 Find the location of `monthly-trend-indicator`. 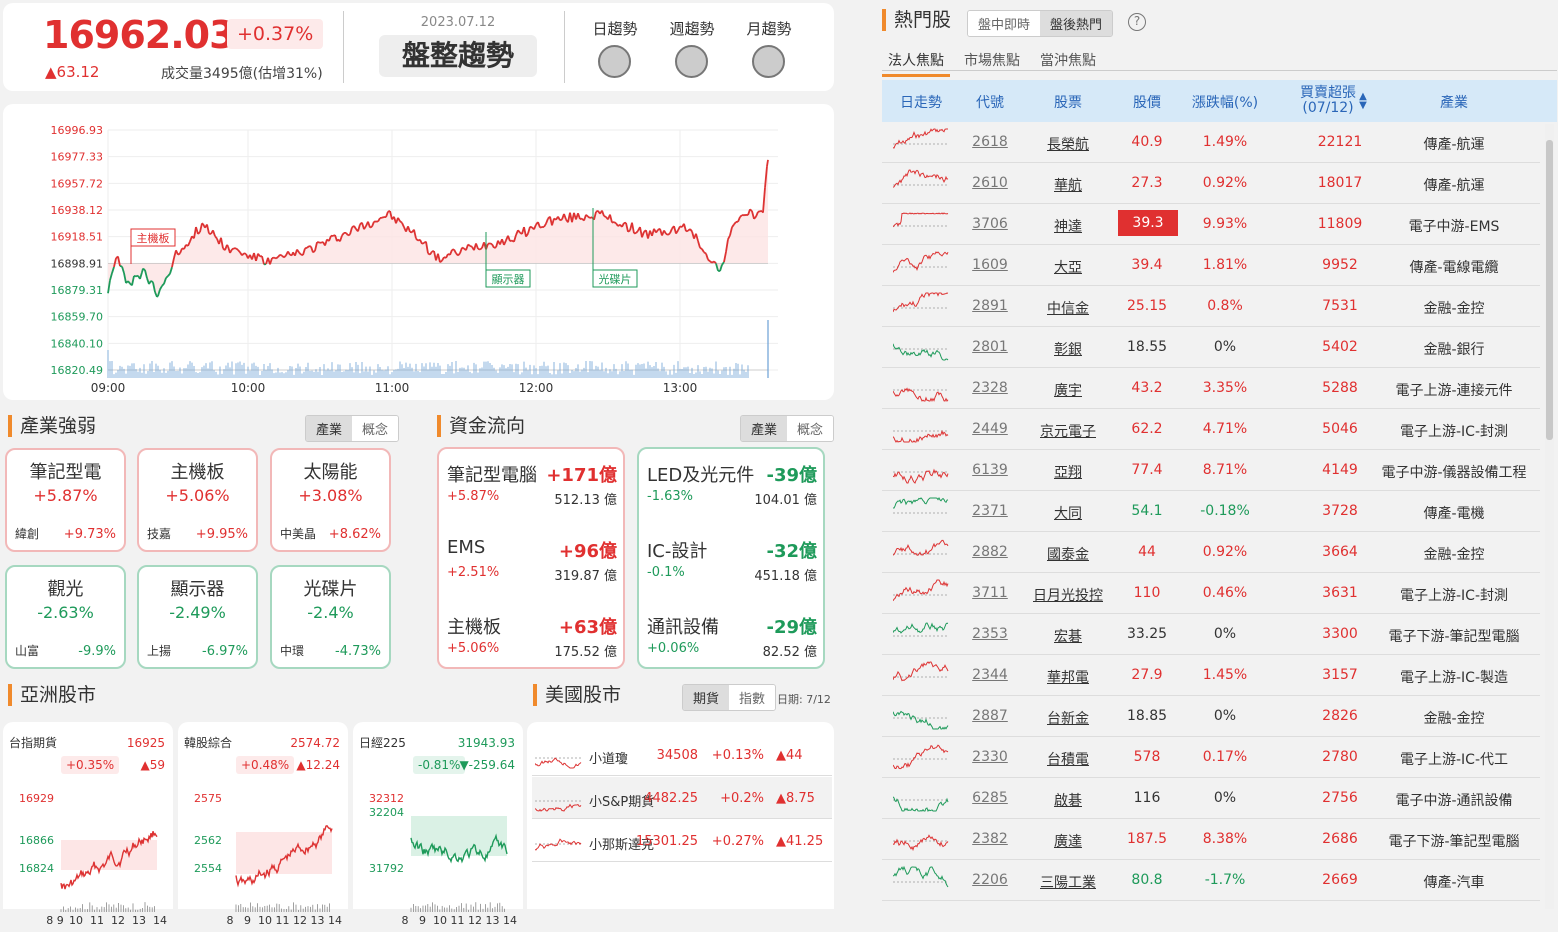

monthly-trend-indicator is located at coordinates (768, 61).